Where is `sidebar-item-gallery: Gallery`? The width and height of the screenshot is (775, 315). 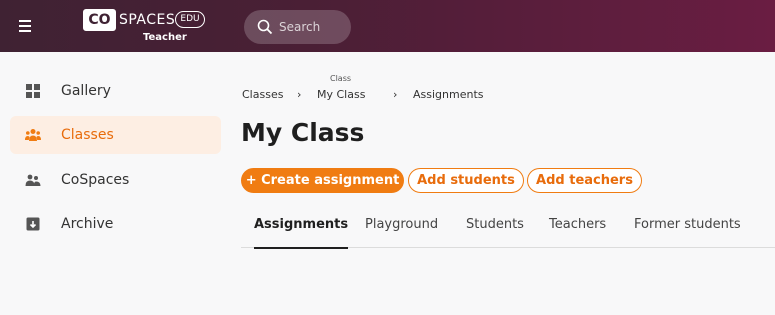 sidebar-item-gallery: Gallery is located at coordinates (115, 91).